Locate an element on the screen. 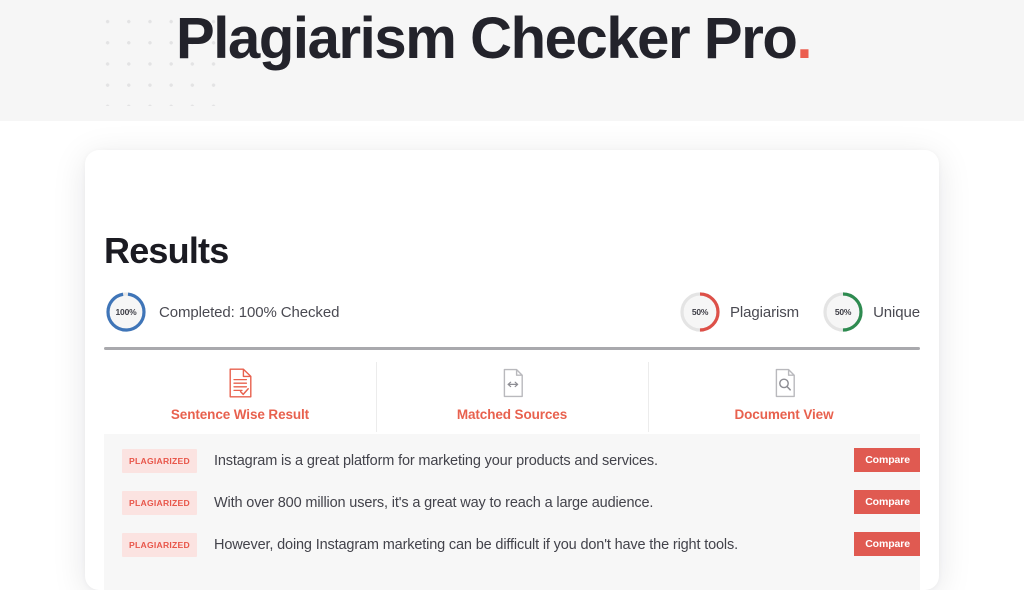 The image size is (1024, 590). unique-meter-label: 50% is located at coordinates (843, 312).